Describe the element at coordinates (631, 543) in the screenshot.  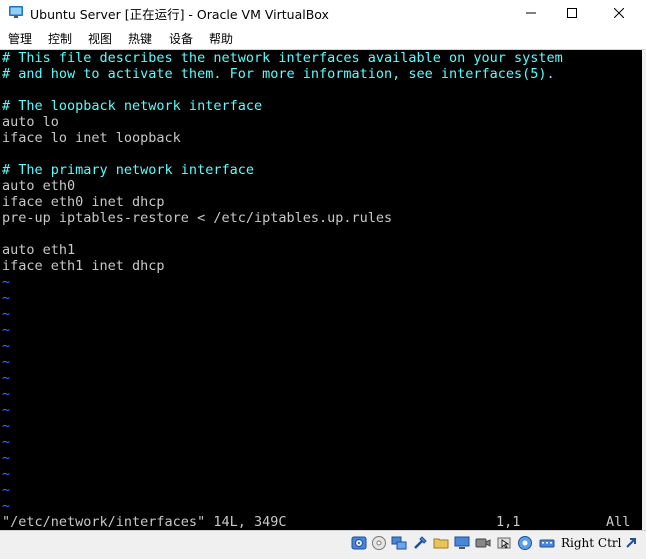
I see `host-key-arrow-icon` at that location.